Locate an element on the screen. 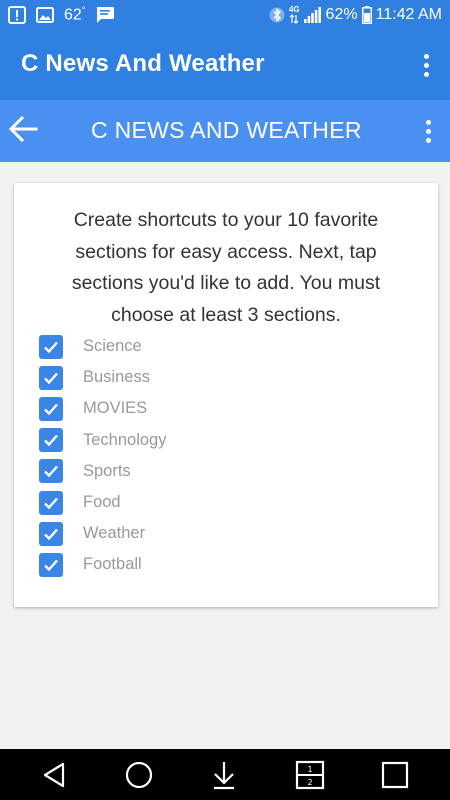  bluetooth-icon is located at coordinates (277, 15).